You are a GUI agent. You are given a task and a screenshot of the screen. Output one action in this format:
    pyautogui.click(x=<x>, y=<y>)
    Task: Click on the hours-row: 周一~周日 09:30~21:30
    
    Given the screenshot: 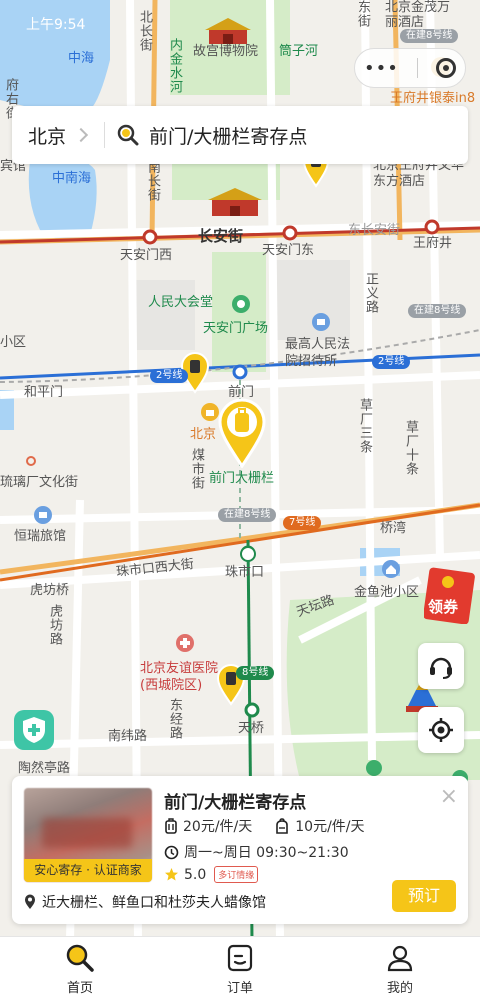 What is the action you would take?
    pyautogui.click(x=256, y=852)
    